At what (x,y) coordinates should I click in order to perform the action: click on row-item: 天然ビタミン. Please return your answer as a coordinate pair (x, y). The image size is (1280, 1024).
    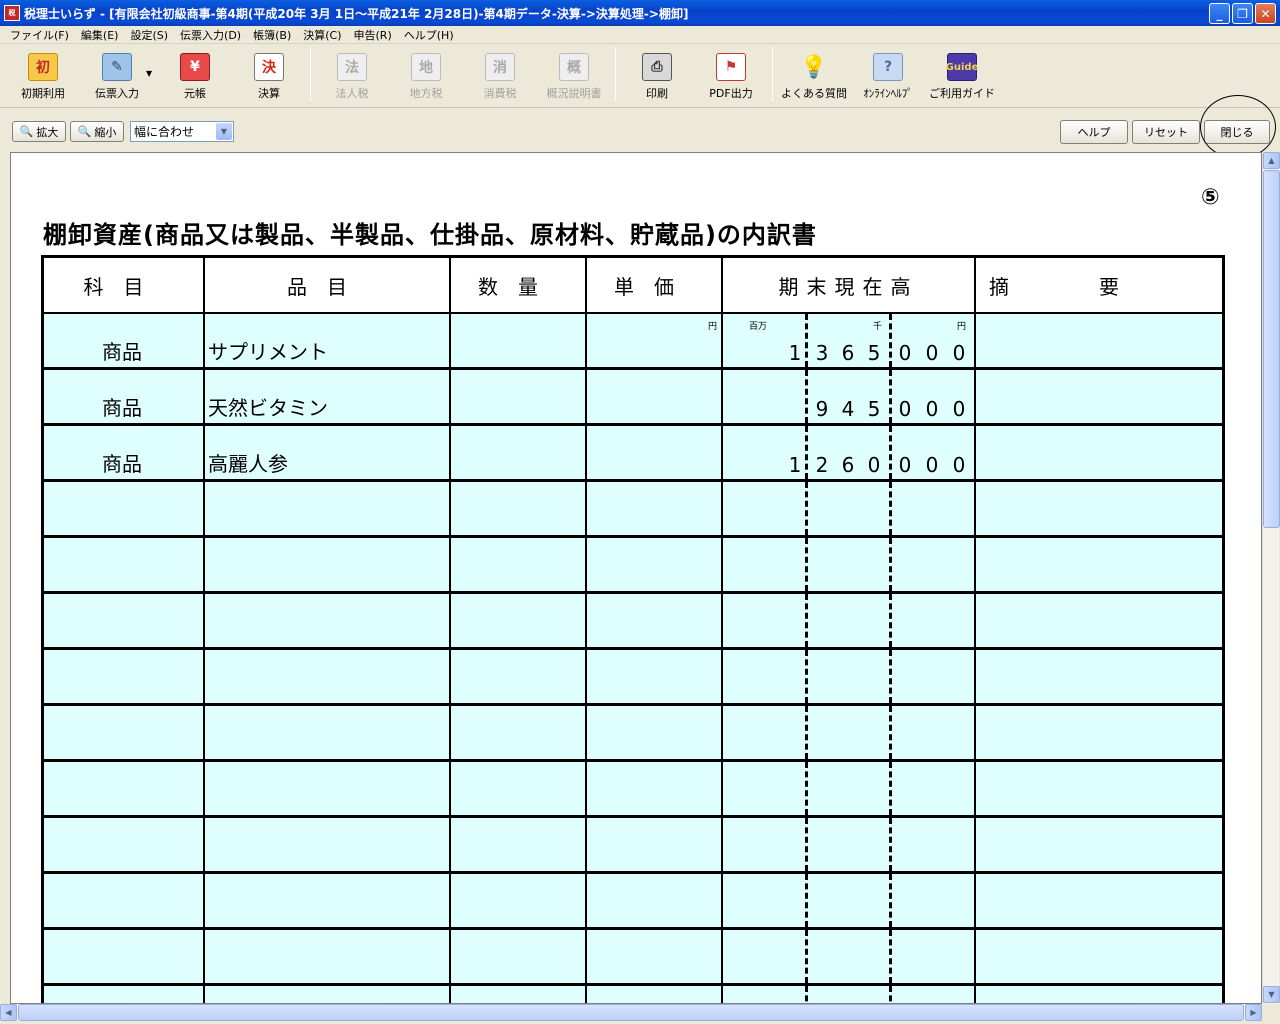
    Looking at the image, I should click on (268, 406).